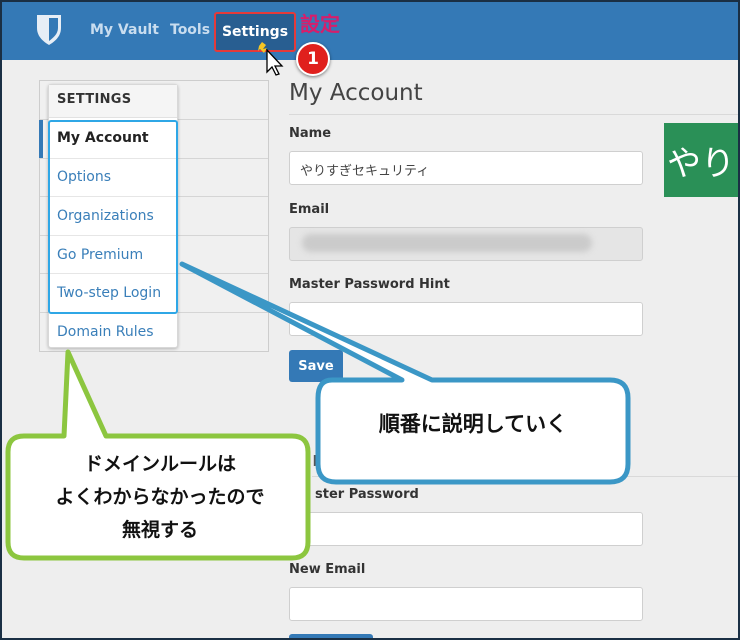 This screenshot has height=640, width=740. What do you see at coordinates (105, 332) in the screenshot?
I see `sidebar-item-domain-rules: Domain Rules` at bounding box center [105, 332].